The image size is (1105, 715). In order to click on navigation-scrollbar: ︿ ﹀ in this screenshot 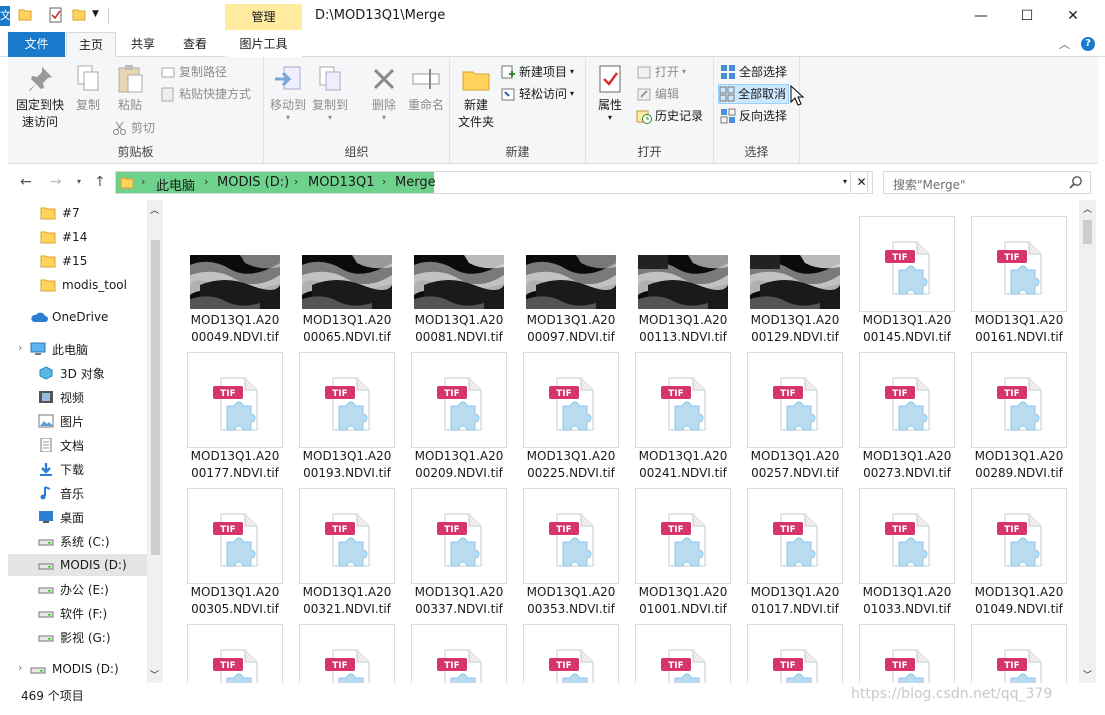, I will do `click(155, 441)`.